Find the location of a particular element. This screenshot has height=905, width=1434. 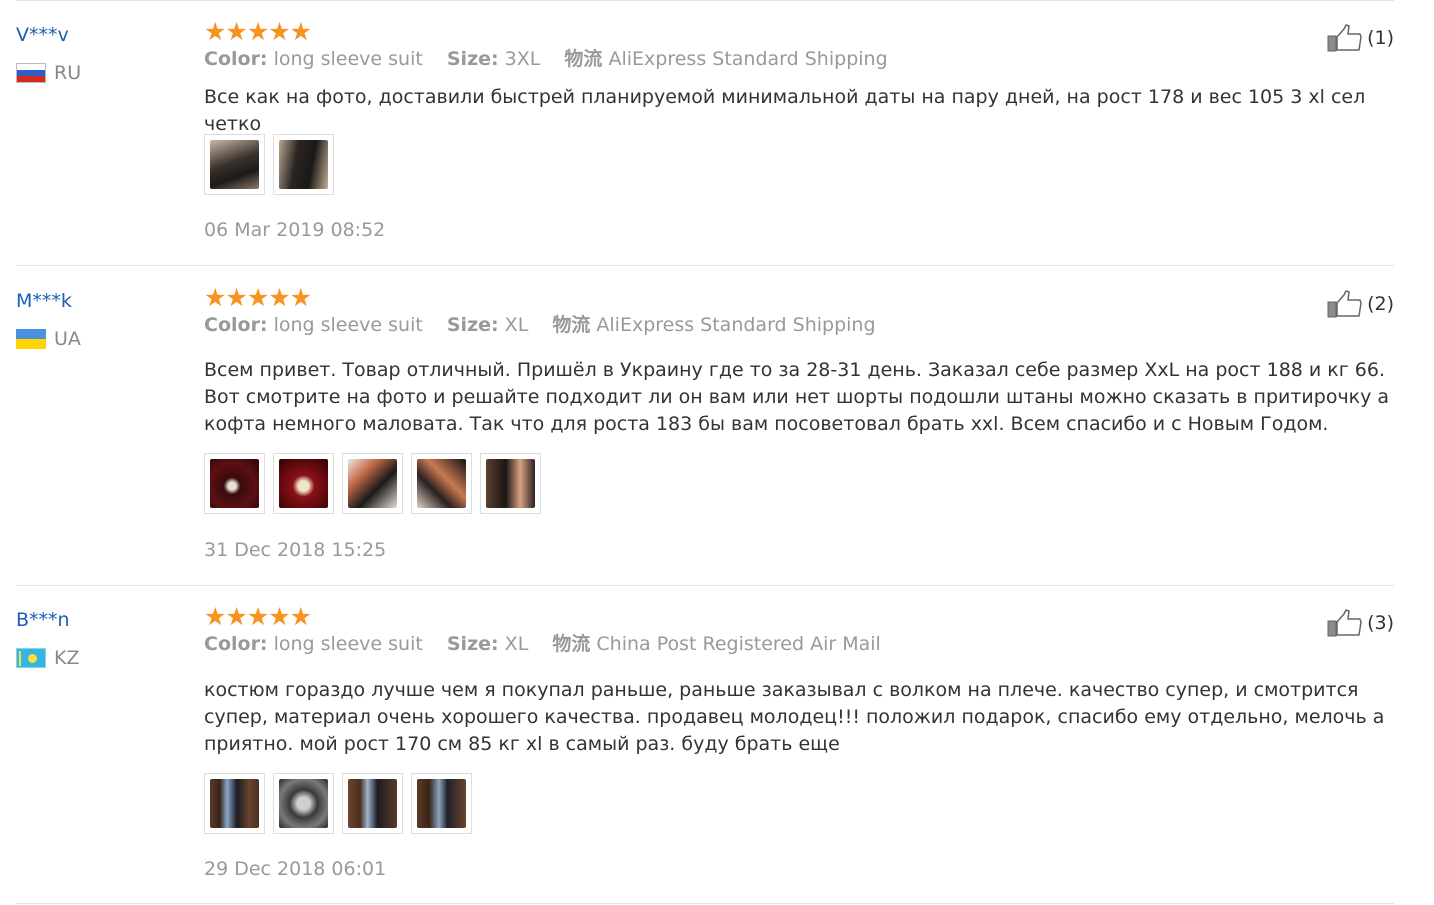

kazakhstan-flag-icon is located at coordinates (31, 658).